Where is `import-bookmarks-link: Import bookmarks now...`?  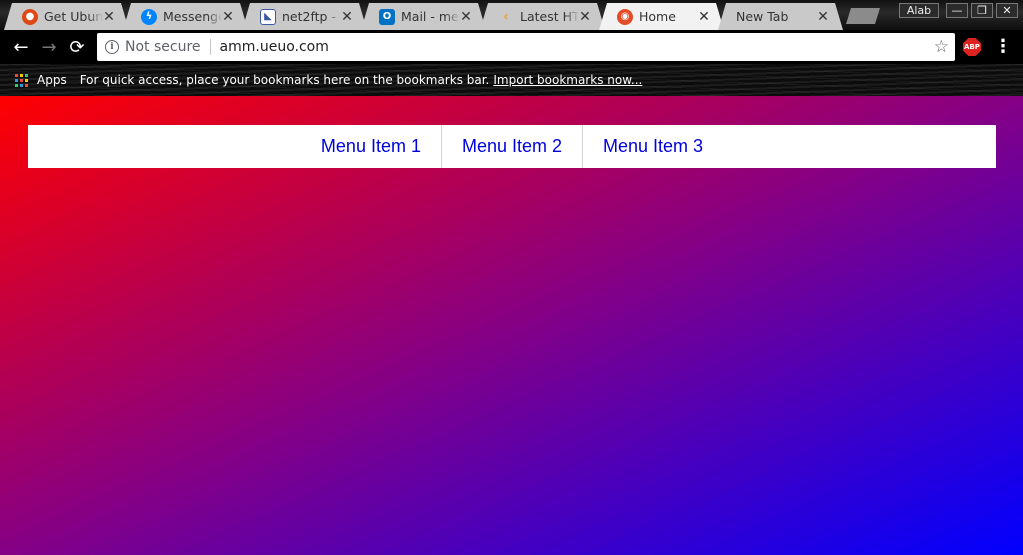
import-bookmarks-link: Import bookmarks now... is located at coordinates (567, 80).